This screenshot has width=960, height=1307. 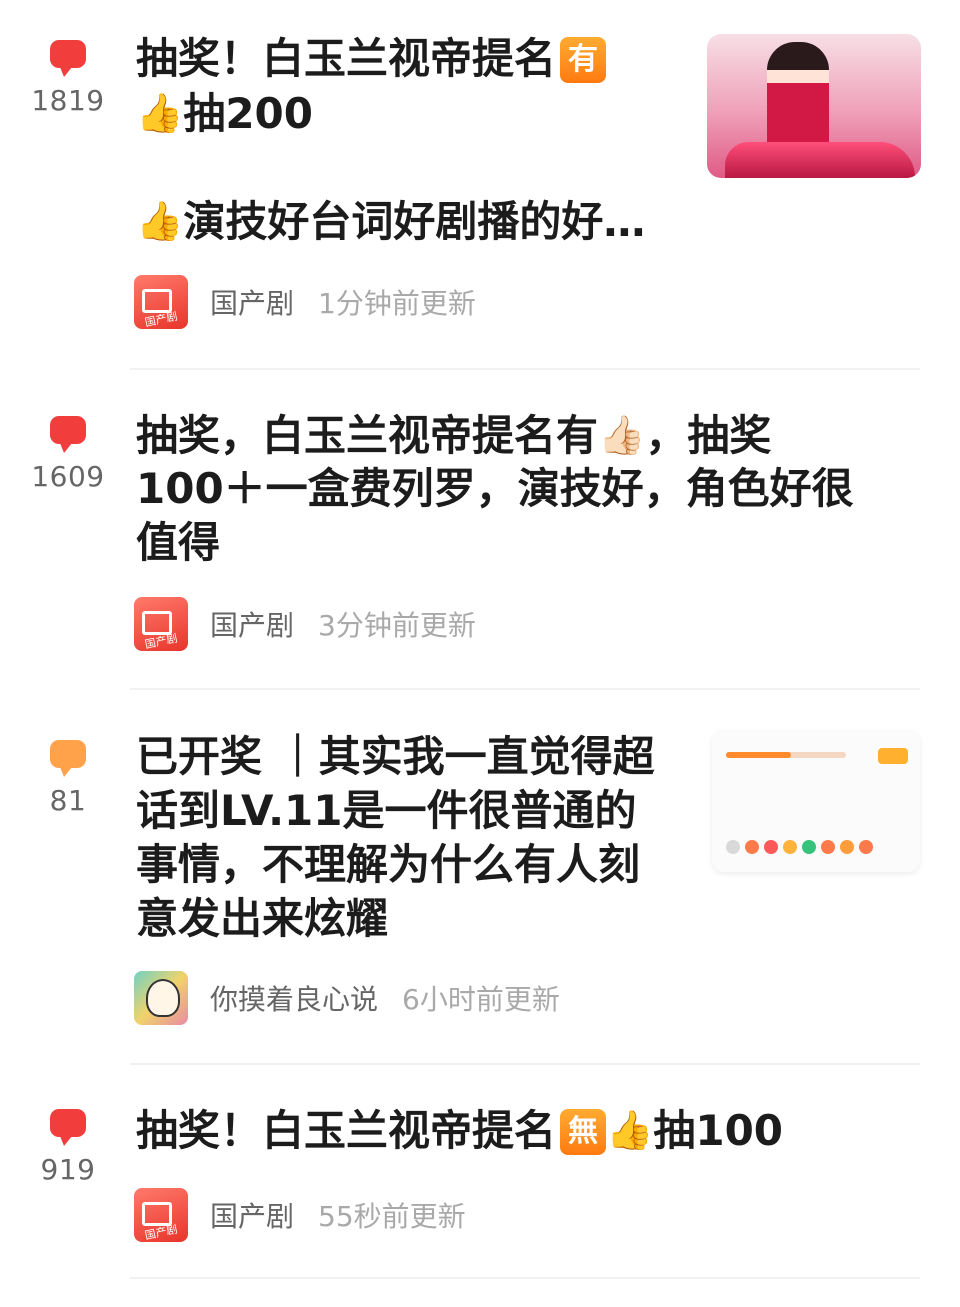 What do you see at coordinates (893, 756) in the screenshot?
I see `level-chip` at bounding box center [893, 756].